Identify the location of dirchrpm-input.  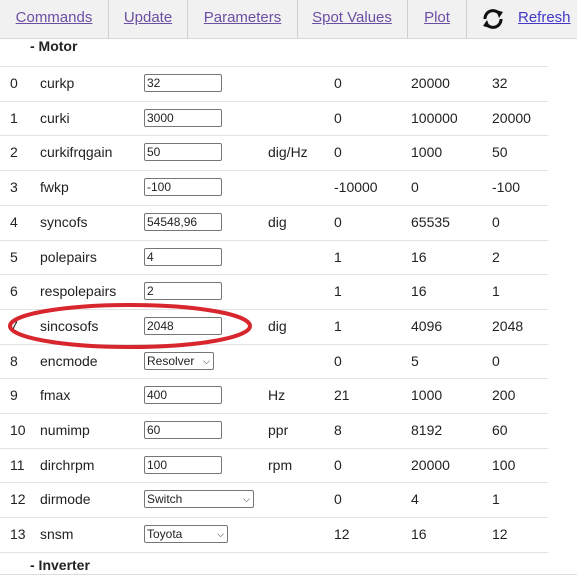
(183, 464).